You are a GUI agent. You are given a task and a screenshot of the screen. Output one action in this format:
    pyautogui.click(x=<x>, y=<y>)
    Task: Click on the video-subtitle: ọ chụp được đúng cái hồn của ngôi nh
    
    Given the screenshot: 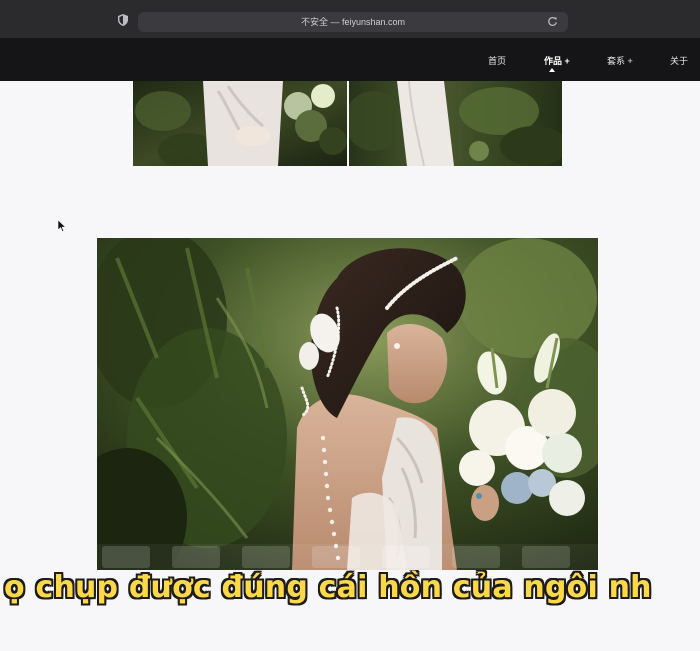 What is the action you would take?
    pyautogui.click(x=350, y=593)
    